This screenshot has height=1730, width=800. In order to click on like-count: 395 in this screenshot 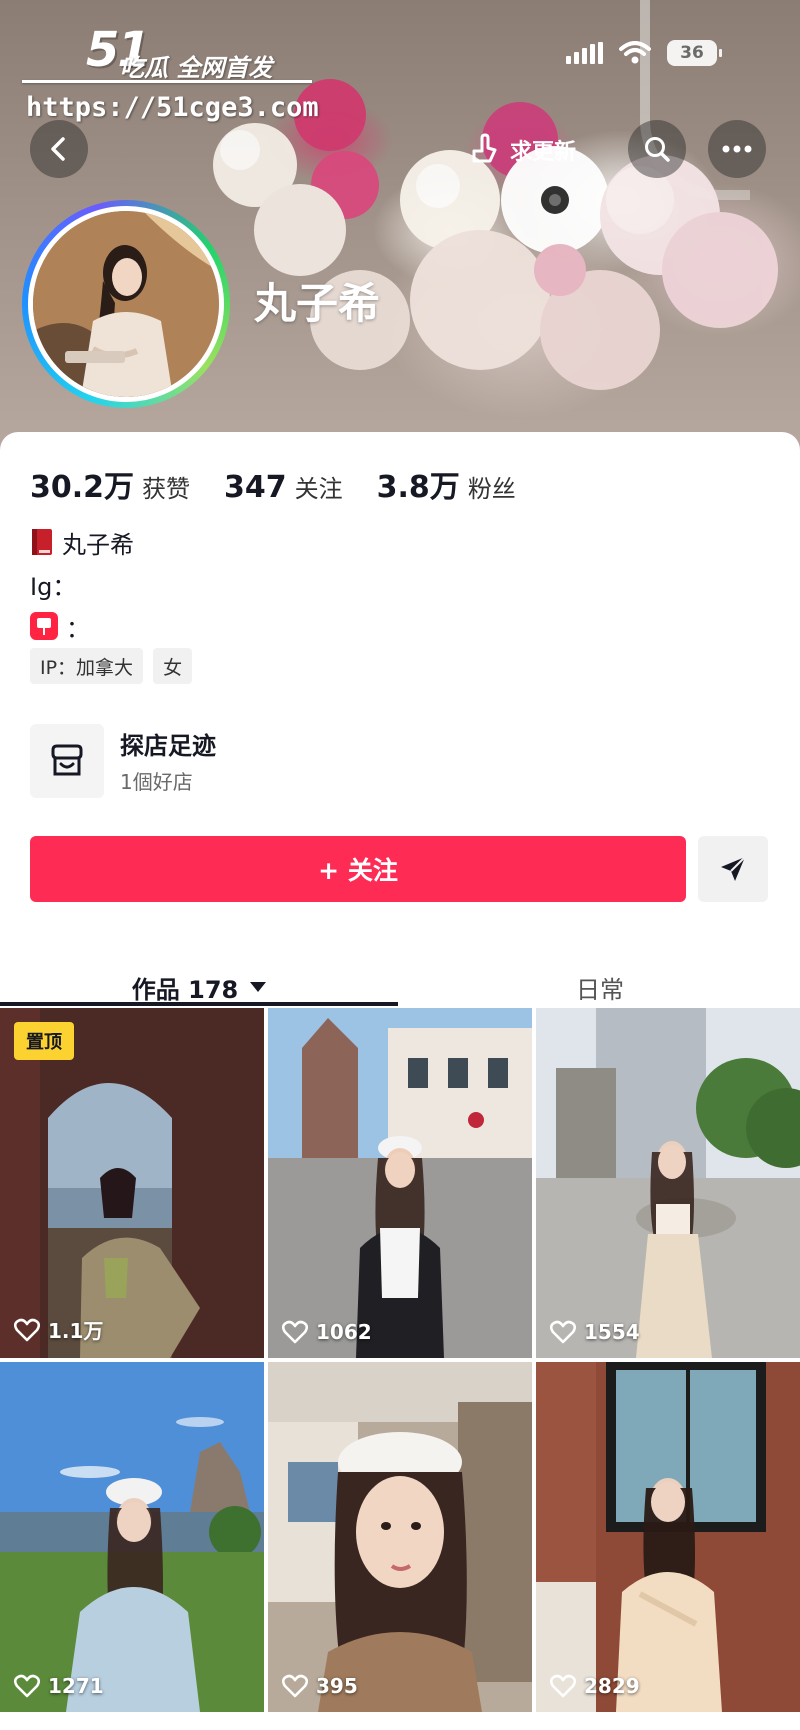, I will do `click(320, 1686)`.